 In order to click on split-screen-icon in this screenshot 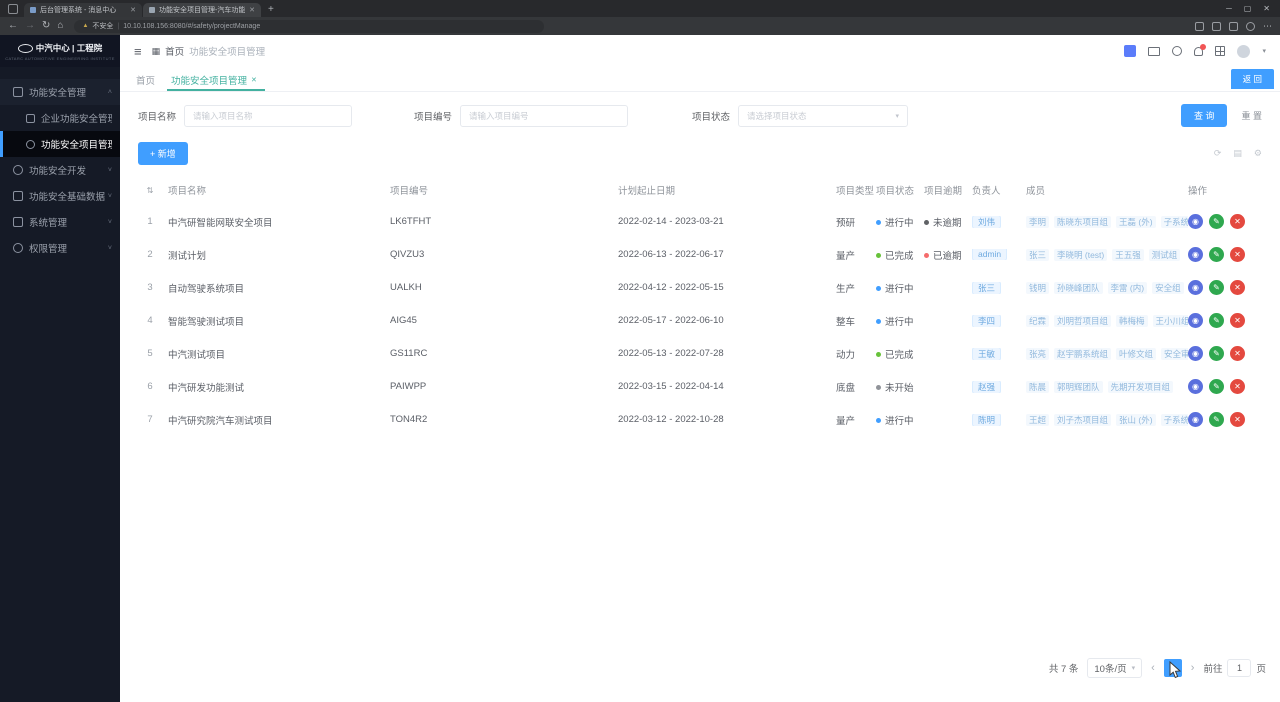, I will do `click(1199, 26)`.